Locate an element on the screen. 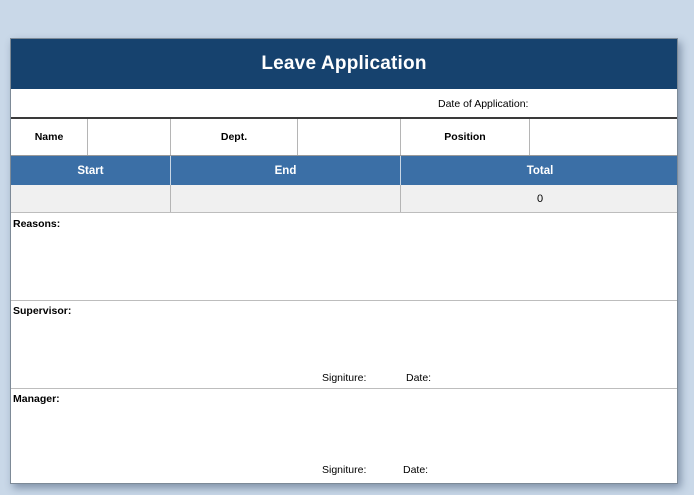 This screenshot has height=495, width=694. supervisor-label: Supervisor: is located at coordinates (42, 311).